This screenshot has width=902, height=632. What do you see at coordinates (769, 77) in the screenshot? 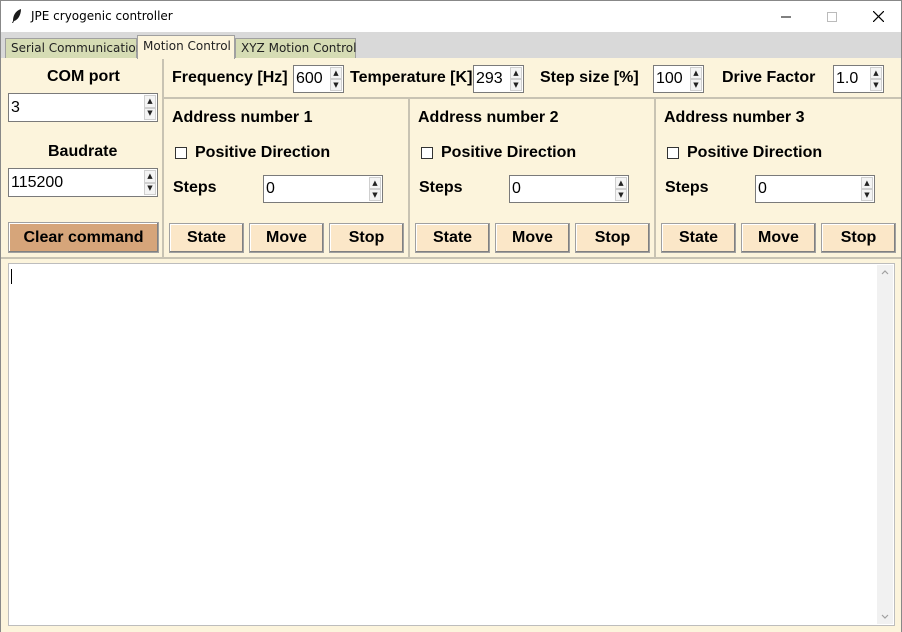
I see `drive-factor-label: Drive Factor` at bounding box center [769, 77].